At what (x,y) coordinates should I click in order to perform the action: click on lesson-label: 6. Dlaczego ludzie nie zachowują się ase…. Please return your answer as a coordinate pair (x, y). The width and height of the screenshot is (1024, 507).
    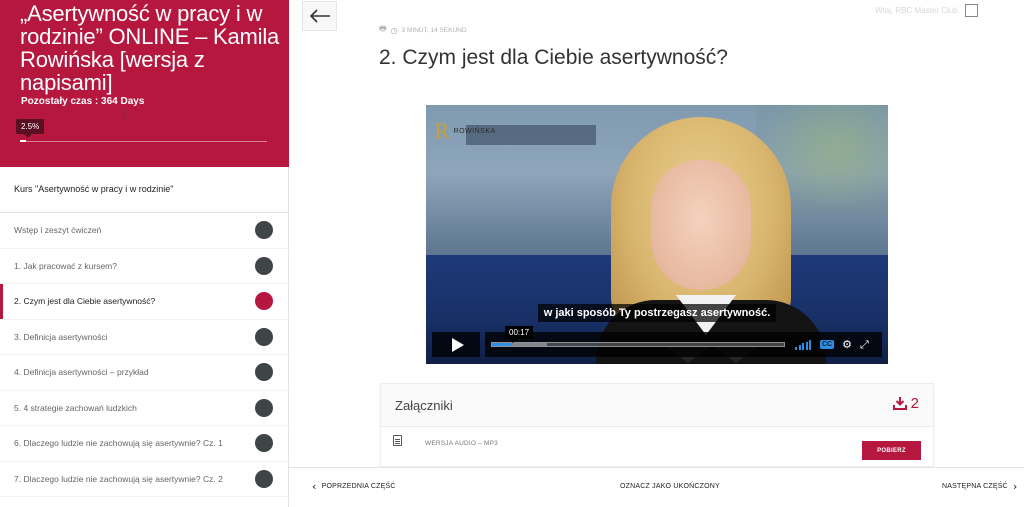
    Looking at the image, I should click on (118, 443).